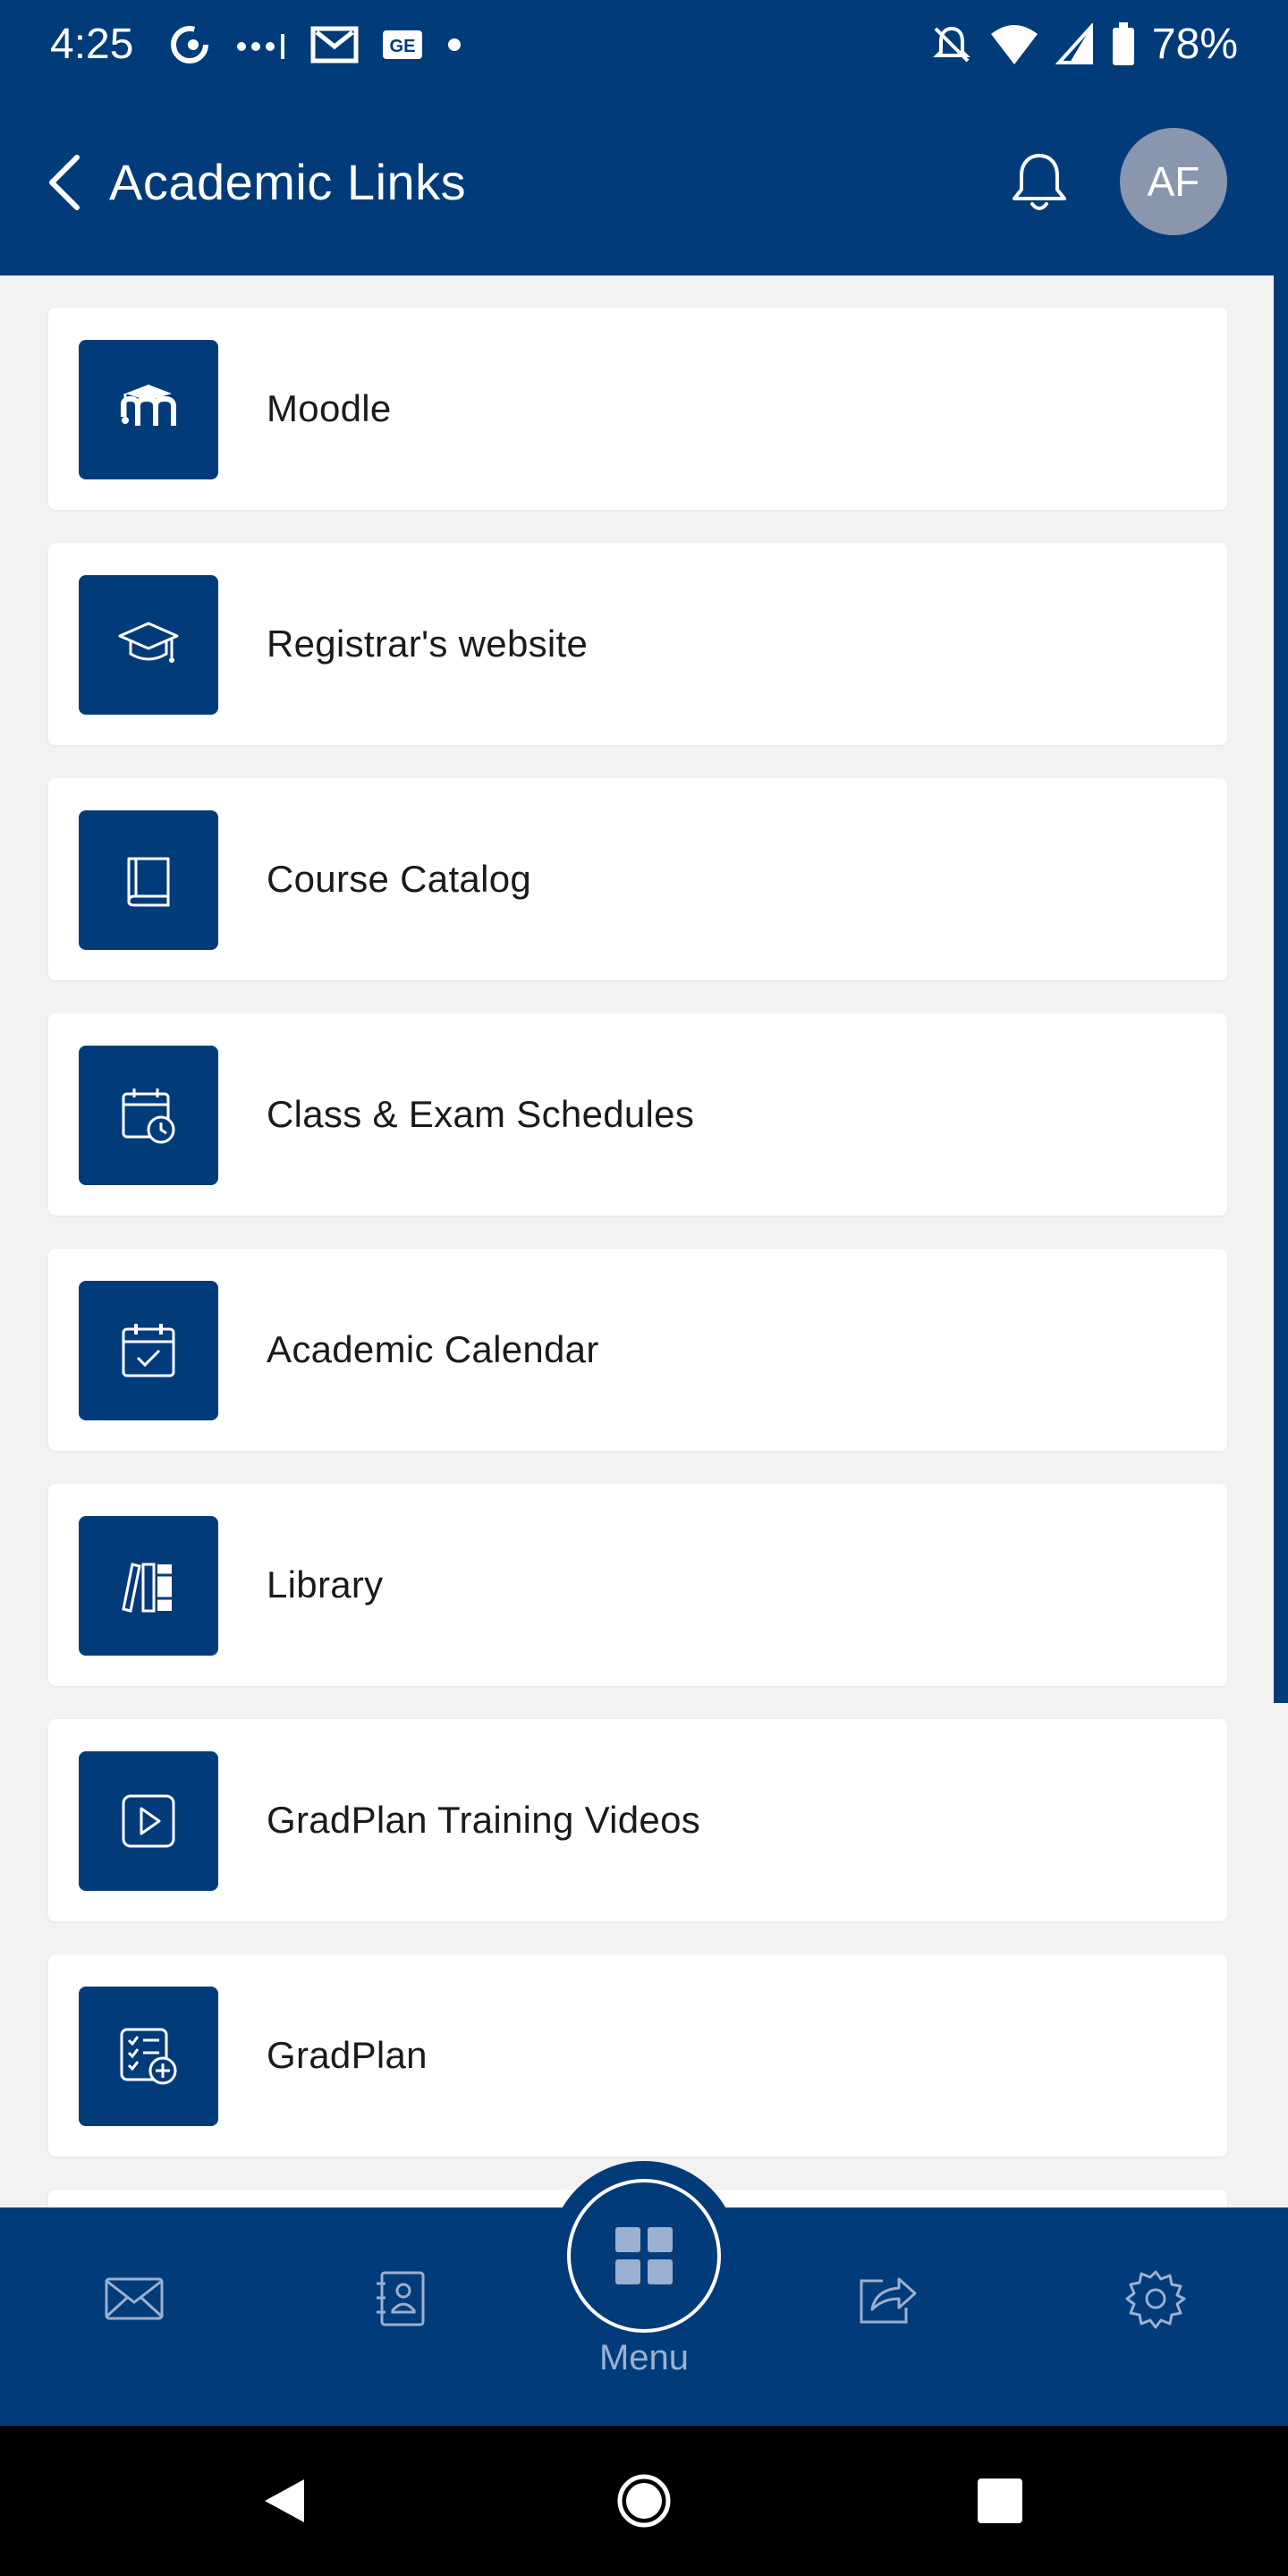 The height and width of the screenshot is (2576, 1288). Describe the element at coordinates (644, 182) in the screenshot. I see `app-header: Academic Links AF` at that location.